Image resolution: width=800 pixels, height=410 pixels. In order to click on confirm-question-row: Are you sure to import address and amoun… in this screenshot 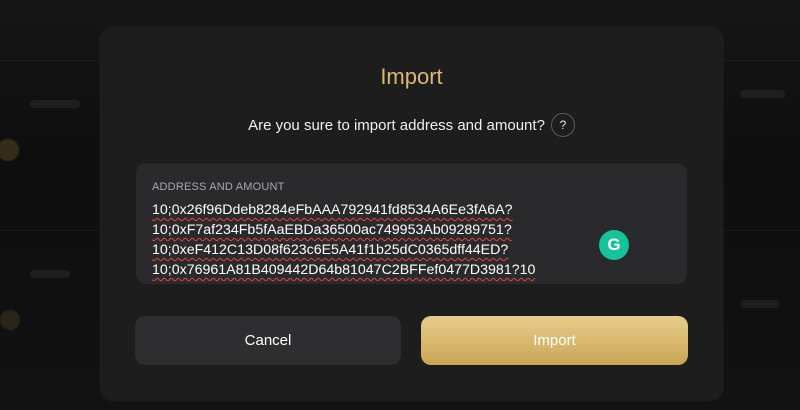, I will do `click(411, 125)`.